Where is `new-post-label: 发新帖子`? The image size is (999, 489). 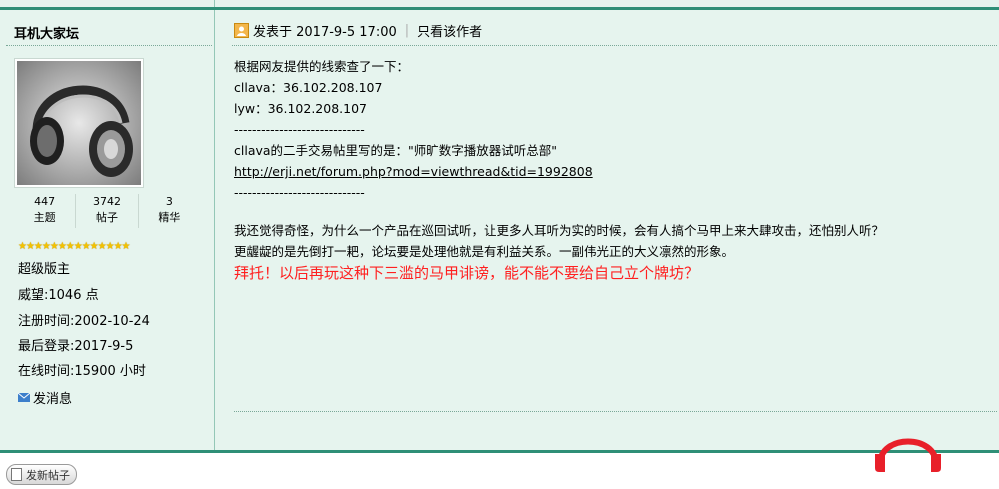
new-post-label: 发新帖子 is located at coordinates (48, 475).